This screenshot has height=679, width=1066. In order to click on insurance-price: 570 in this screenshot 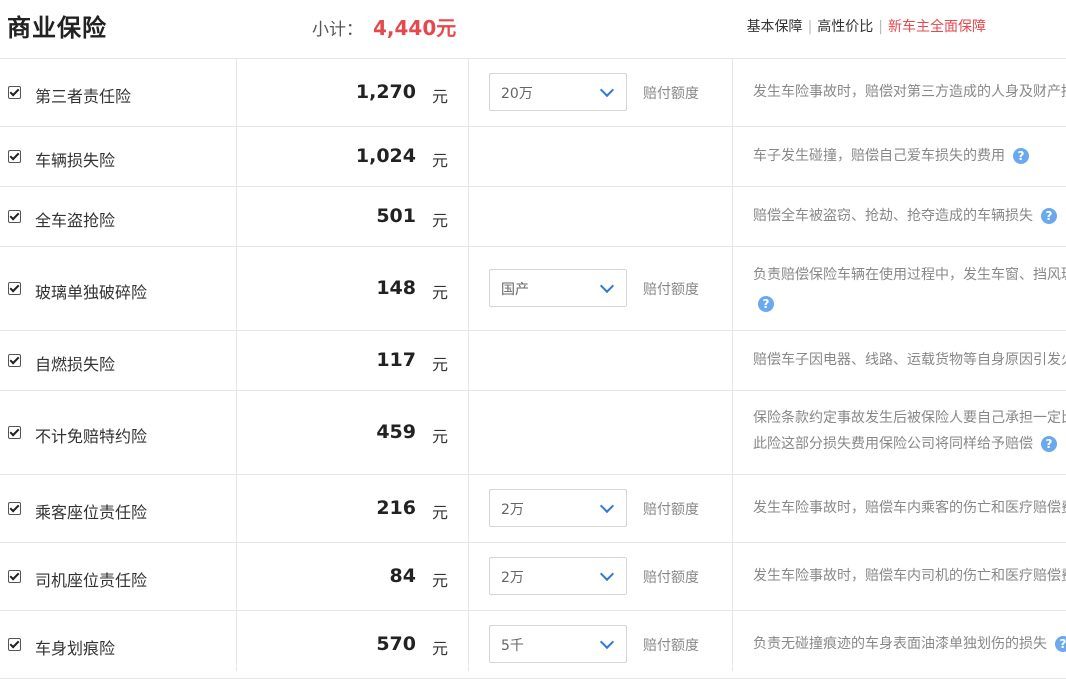, I will do `click(396, 644)`.